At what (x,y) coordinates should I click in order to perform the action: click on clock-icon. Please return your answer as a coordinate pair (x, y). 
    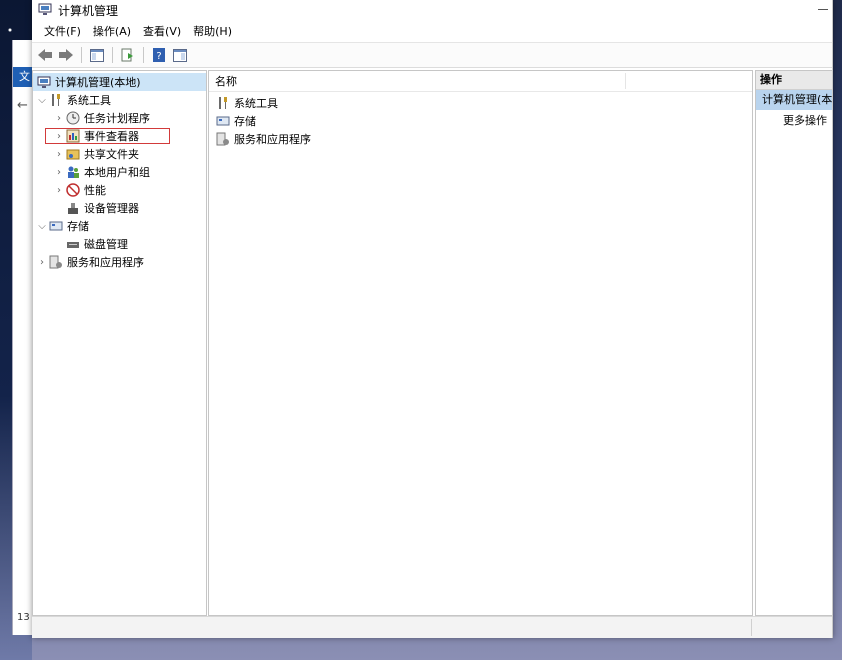
    Looking at the image, I should click on (73, 118).